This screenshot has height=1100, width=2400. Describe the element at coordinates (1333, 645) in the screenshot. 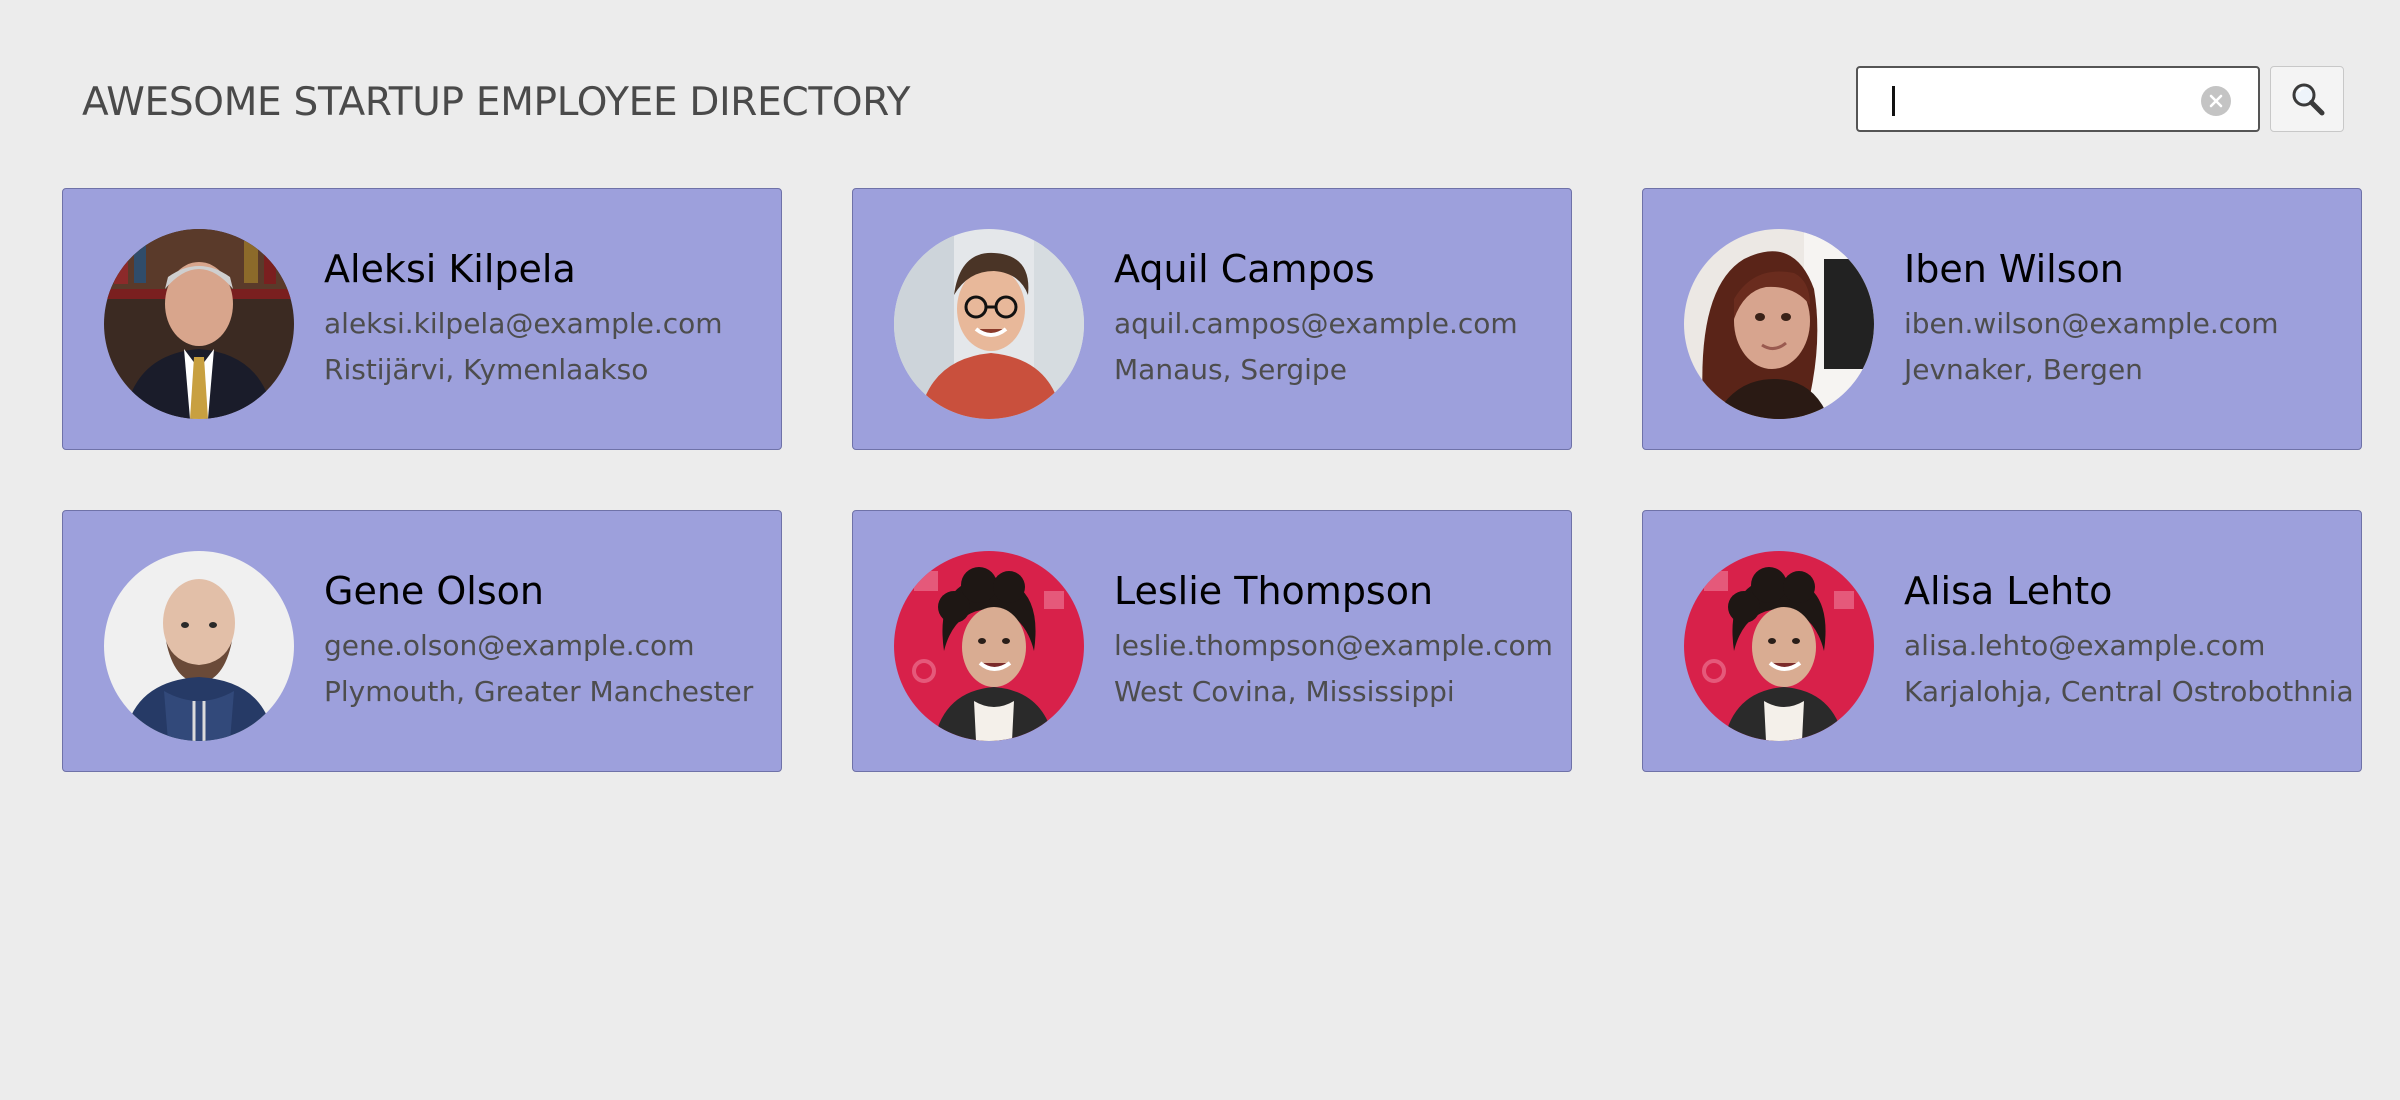

I see `employee-email: leslie.thompson@example.com` at that location.